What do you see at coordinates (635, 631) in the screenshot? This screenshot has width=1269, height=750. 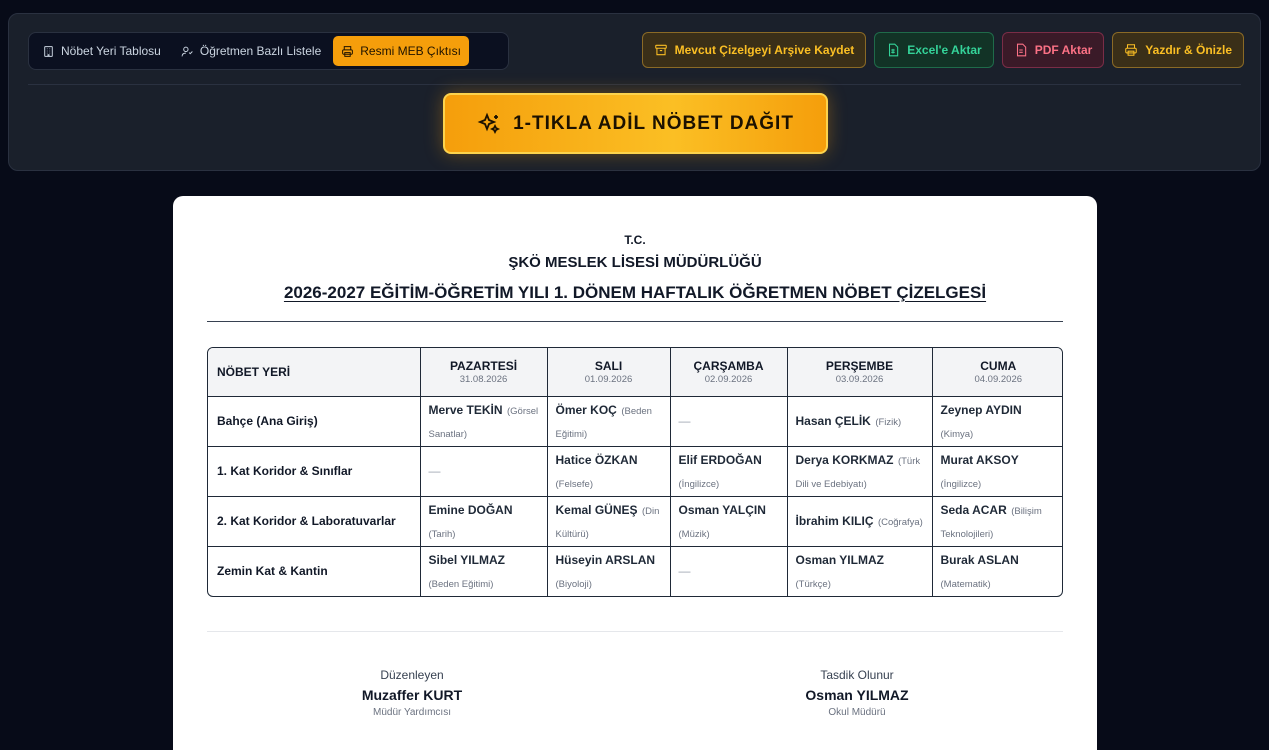 I see `signature-divider` at bounding box center [635, 631].